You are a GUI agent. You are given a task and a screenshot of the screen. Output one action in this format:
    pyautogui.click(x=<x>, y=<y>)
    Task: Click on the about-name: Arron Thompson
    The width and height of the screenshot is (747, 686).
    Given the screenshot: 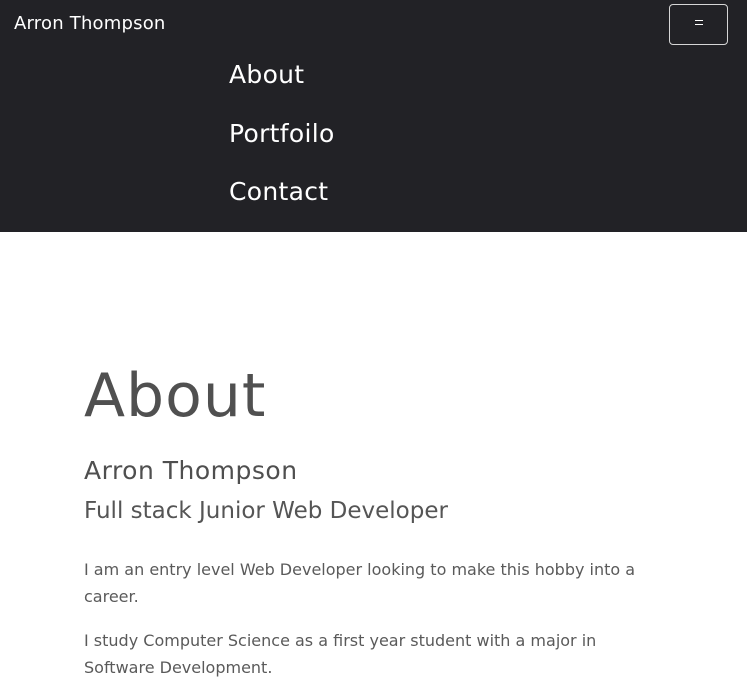 What is the action you would take?
    pyautogui.click(x=191, y=470)
    